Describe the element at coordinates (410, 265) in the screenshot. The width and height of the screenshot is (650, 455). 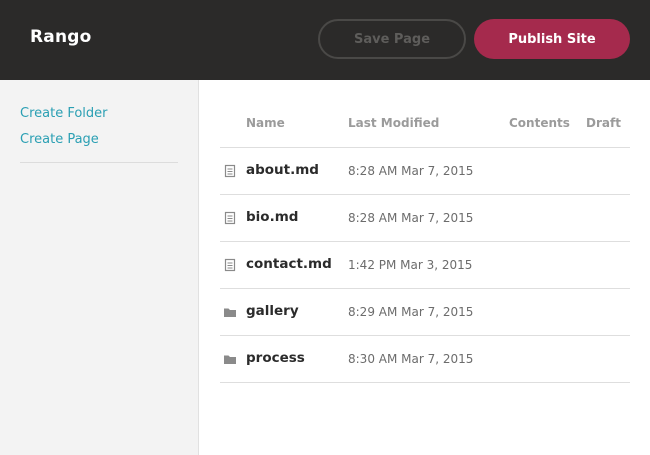
I see `last-modified: 1:42 PM Mar 3, 2015` at that location.